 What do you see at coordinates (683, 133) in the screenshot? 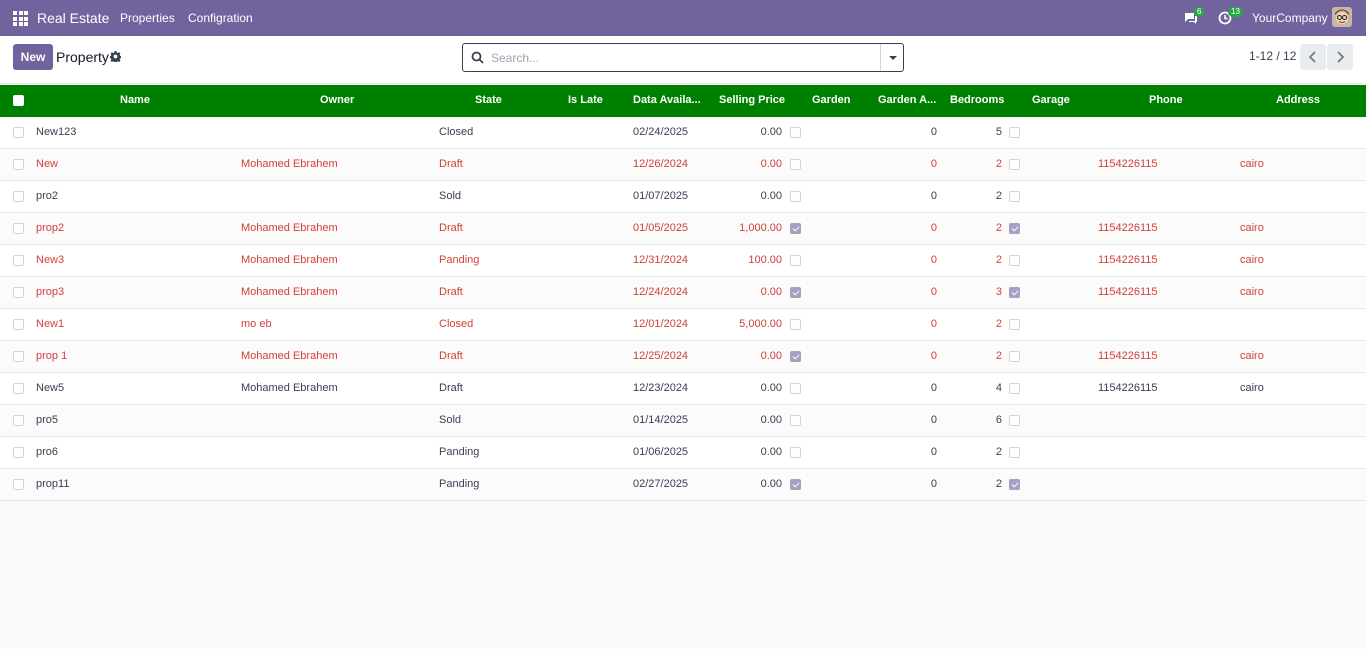
I see `table-row: New123 Closed 02/24/2025 0.00 0 5` at bounding box center [683, 133].